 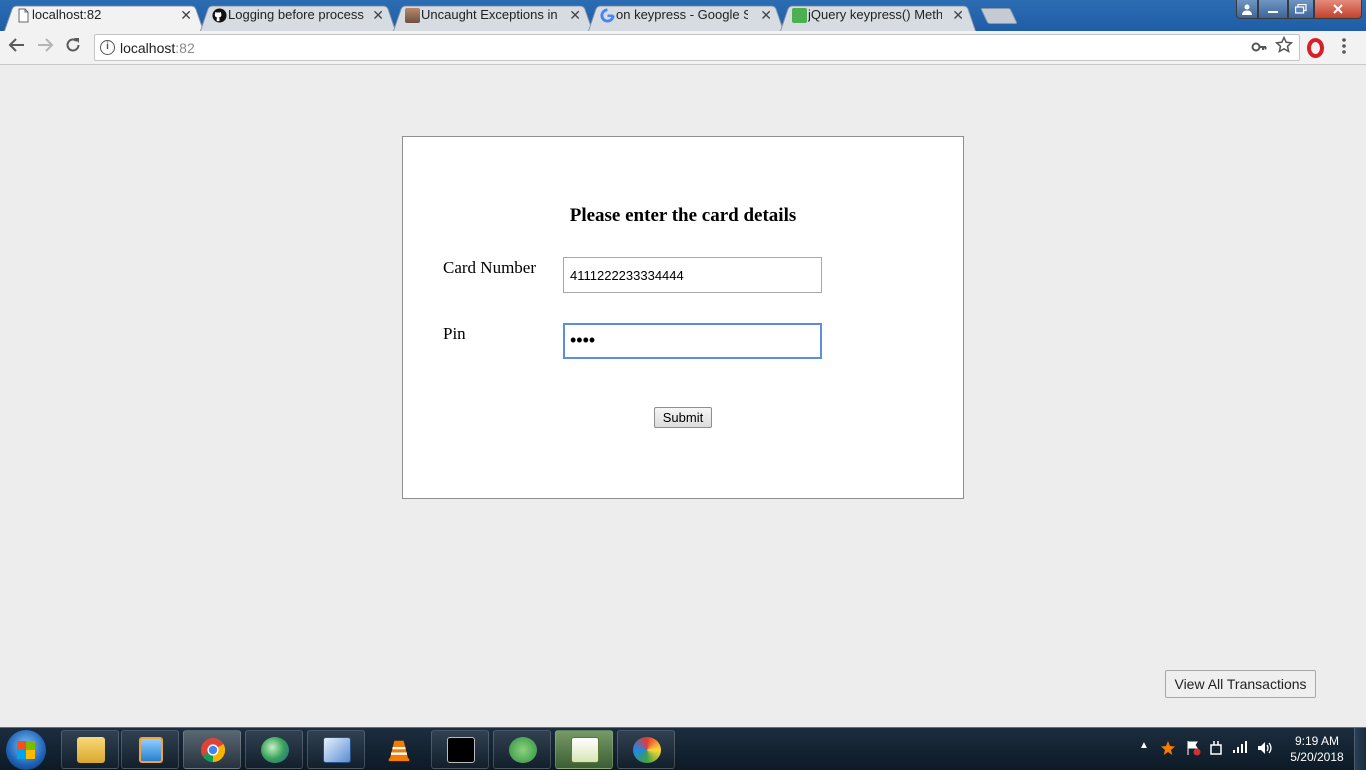 What do you see at coordinates (107, 47) in the screenshot?
I see `info-icon: i` at bounding box center [107, 47].